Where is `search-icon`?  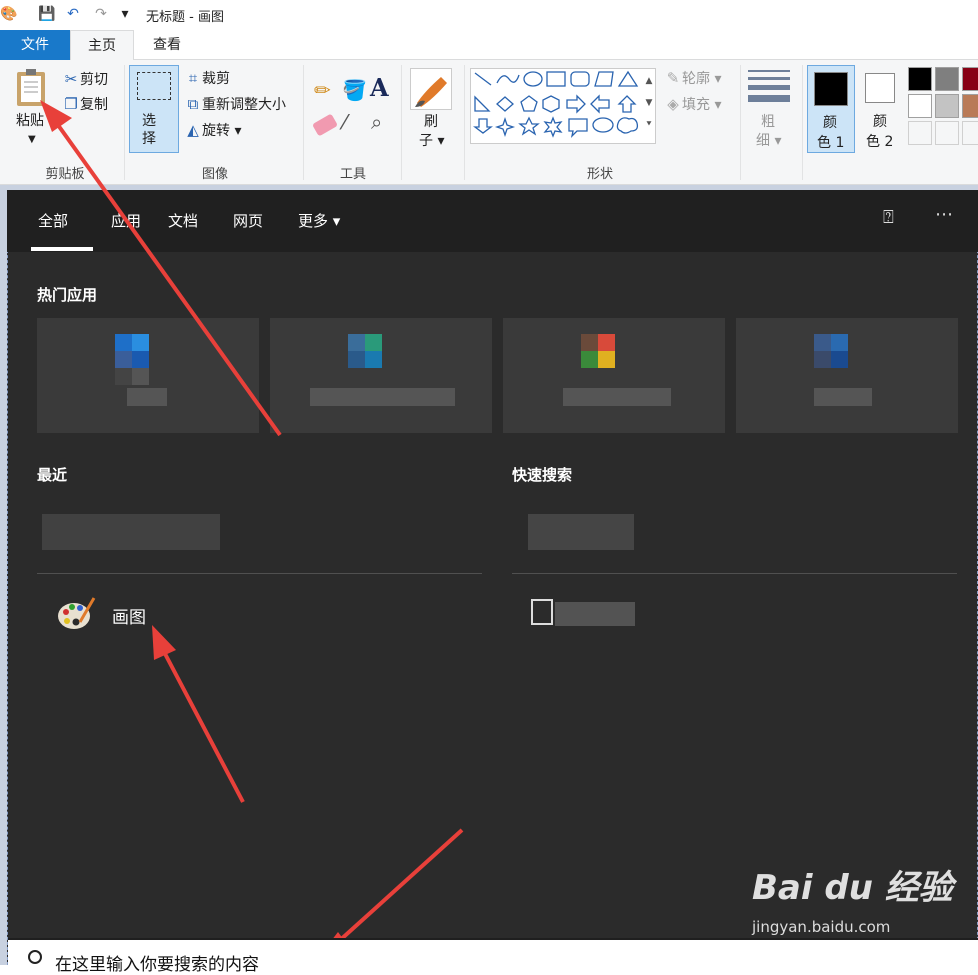
search-icon is located at coordinates (35, 957).